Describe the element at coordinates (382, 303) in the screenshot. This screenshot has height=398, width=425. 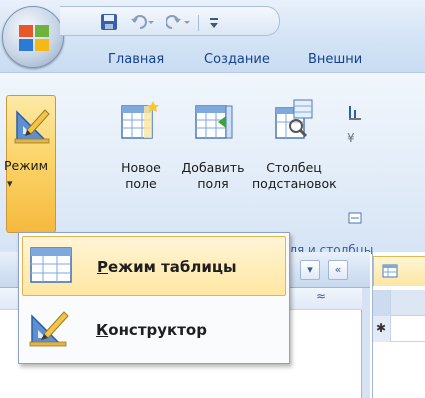
I see `select-all-cell` at that location.